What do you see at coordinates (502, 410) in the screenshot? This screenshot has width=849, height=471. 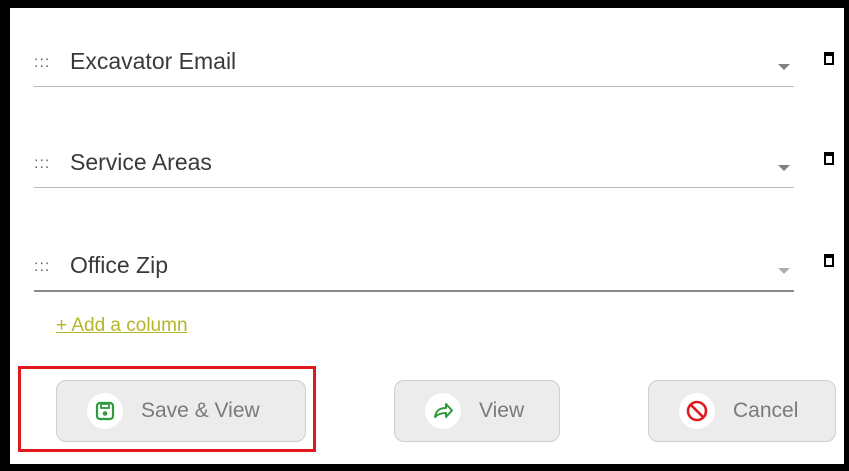 I see `view-label: View` at bounding box center [502, 410].